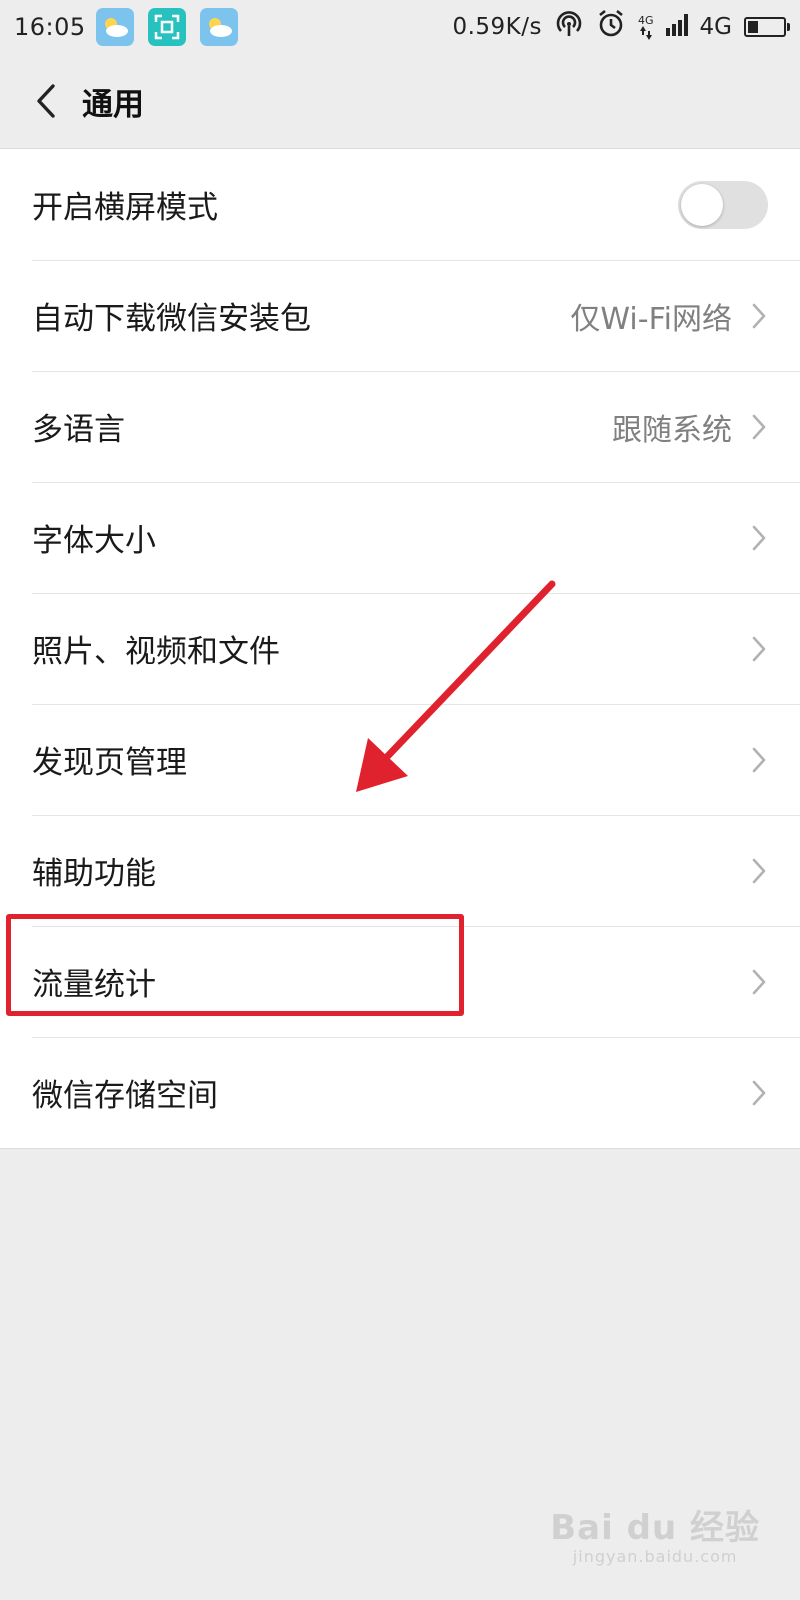 The image size is (800, 1600). I want to click on setting-label: 辅助功能, so click(94, 874).